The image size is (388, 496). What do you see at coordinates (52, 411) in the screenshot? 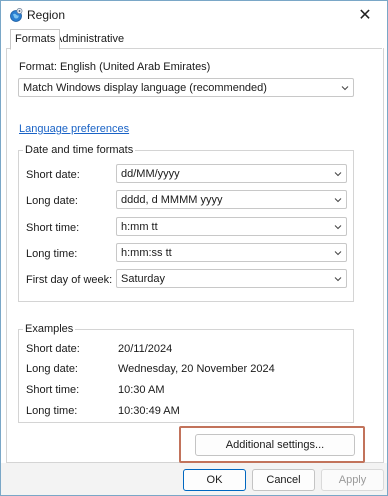
I see `example-long-time-label: Long time:` at bounding box center [52, 411].